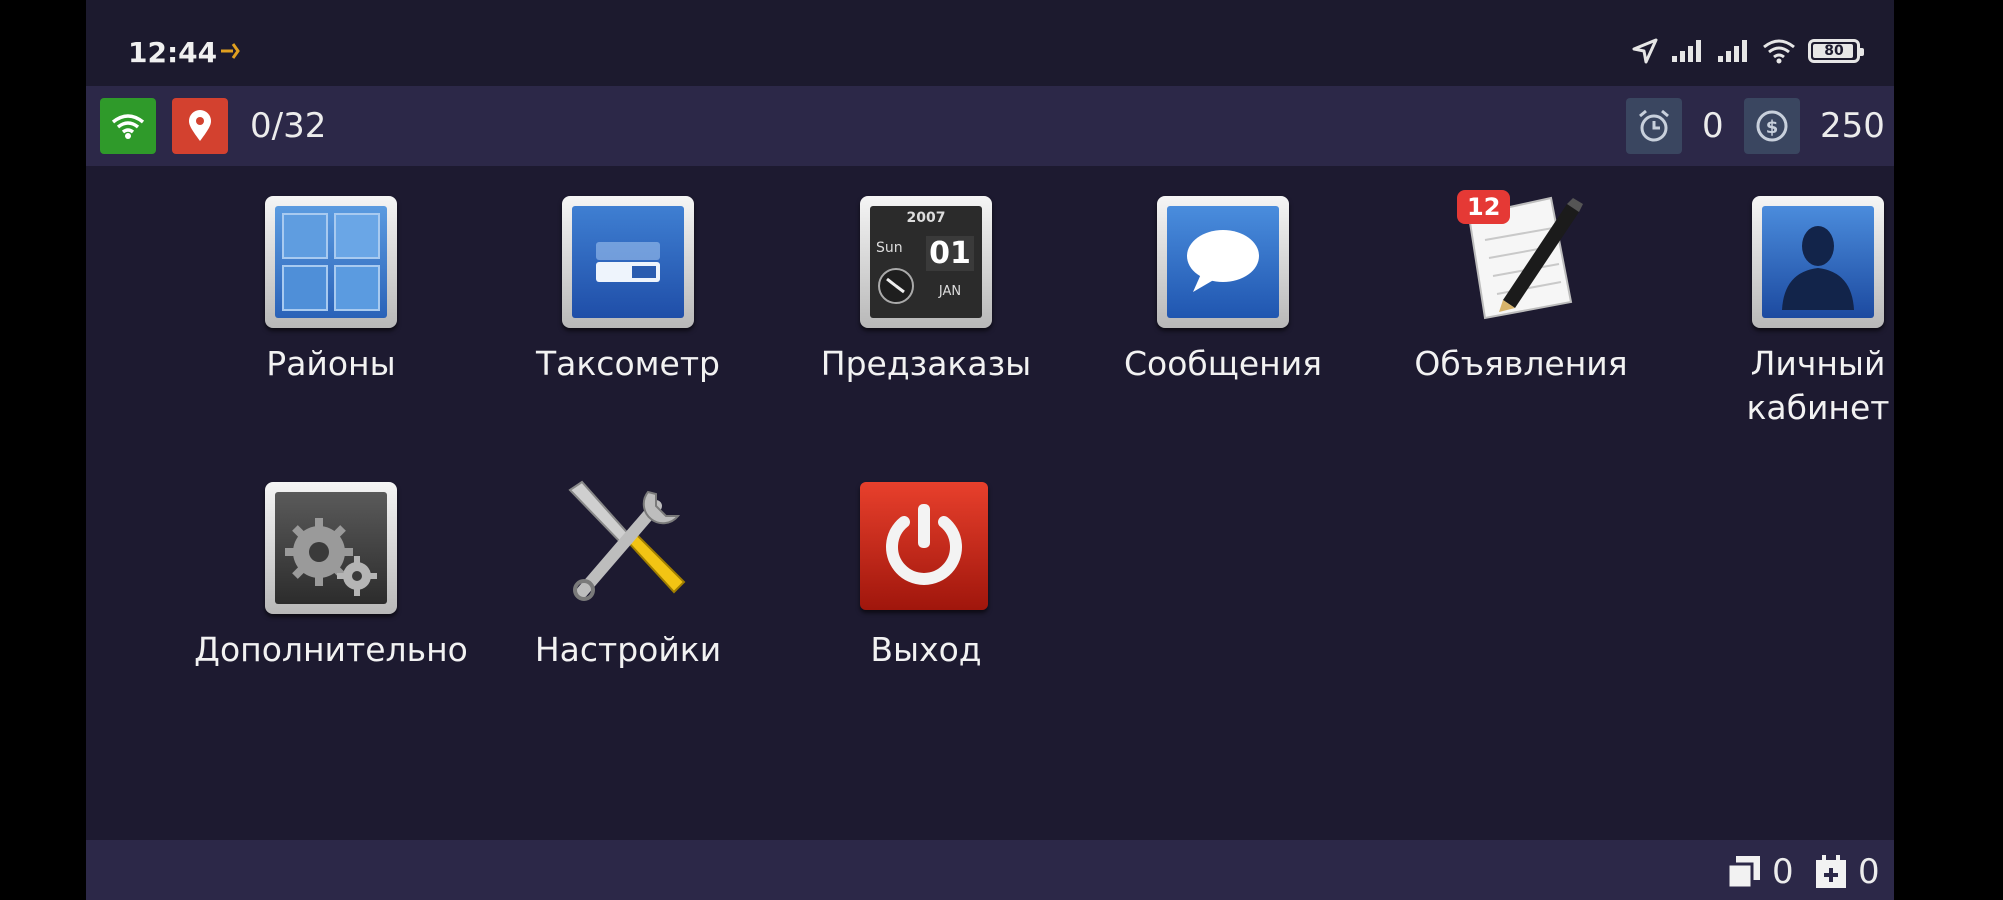 Image resolution: width=2003 pixels, height=900 pixels. I want to click on alarm-count: 0, so click(1713, 126).